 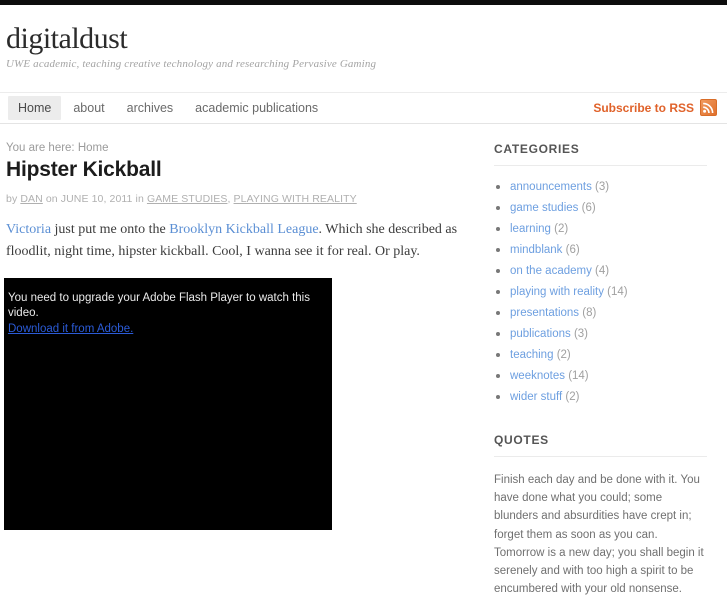 I want to click on byline-category-playing-with-reality: PLAYING WITH REALITY, so click(x=295, y=199).